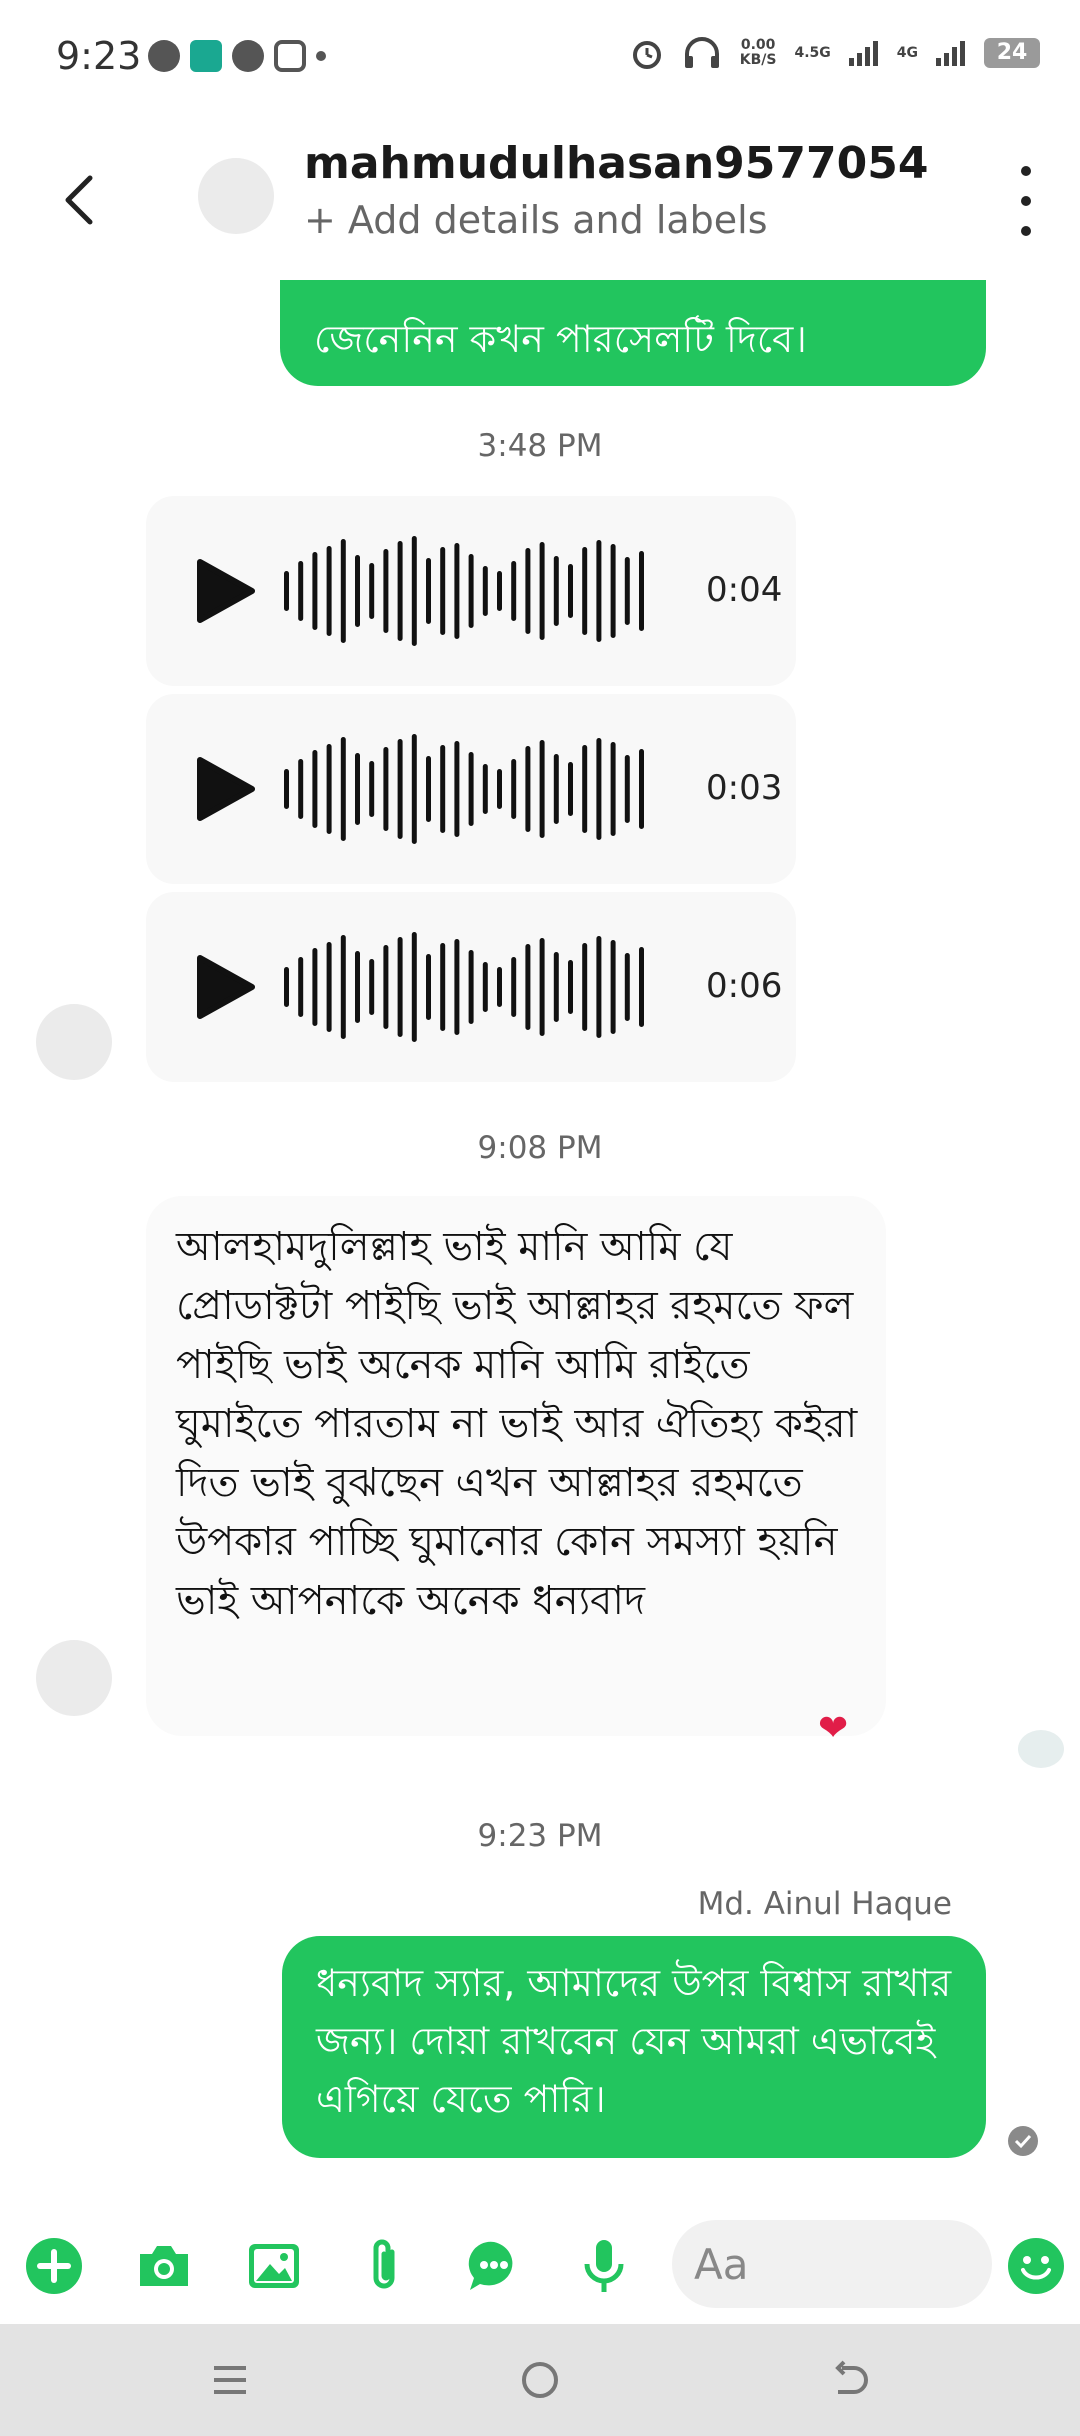 The image size is (1080, 2436). What do you see at coordinates (206, 56) in the screenshot?
I see `vpn-icon` at bounding box center [206, 56].